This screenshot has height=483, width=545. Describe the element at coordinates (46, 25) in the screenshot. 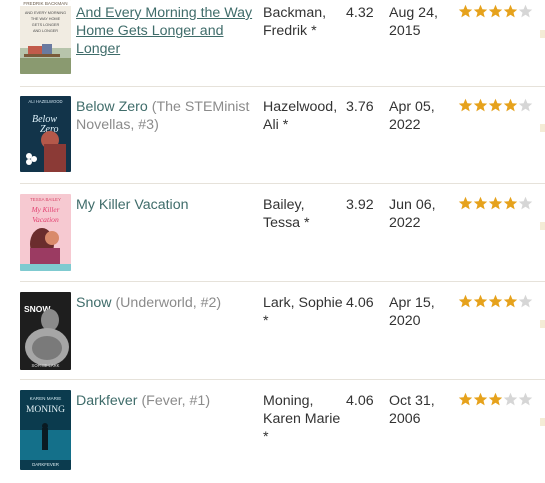

I see `svg-text: GETS LONGER` at that location.